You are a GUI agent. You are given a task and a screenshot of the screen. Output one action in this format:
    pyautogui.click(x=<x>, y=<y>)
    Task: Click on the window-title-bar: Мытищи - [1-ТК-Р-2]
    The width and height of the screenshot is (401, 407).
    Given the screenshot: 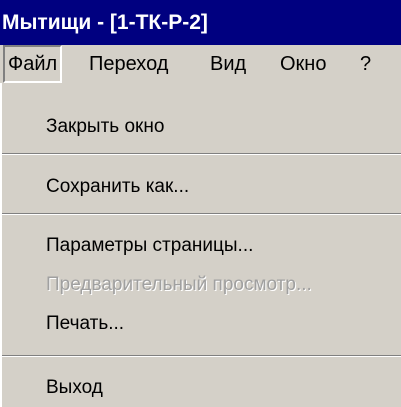 What is the action you would take?
    pyautogui.click(x=200, y=22)
    